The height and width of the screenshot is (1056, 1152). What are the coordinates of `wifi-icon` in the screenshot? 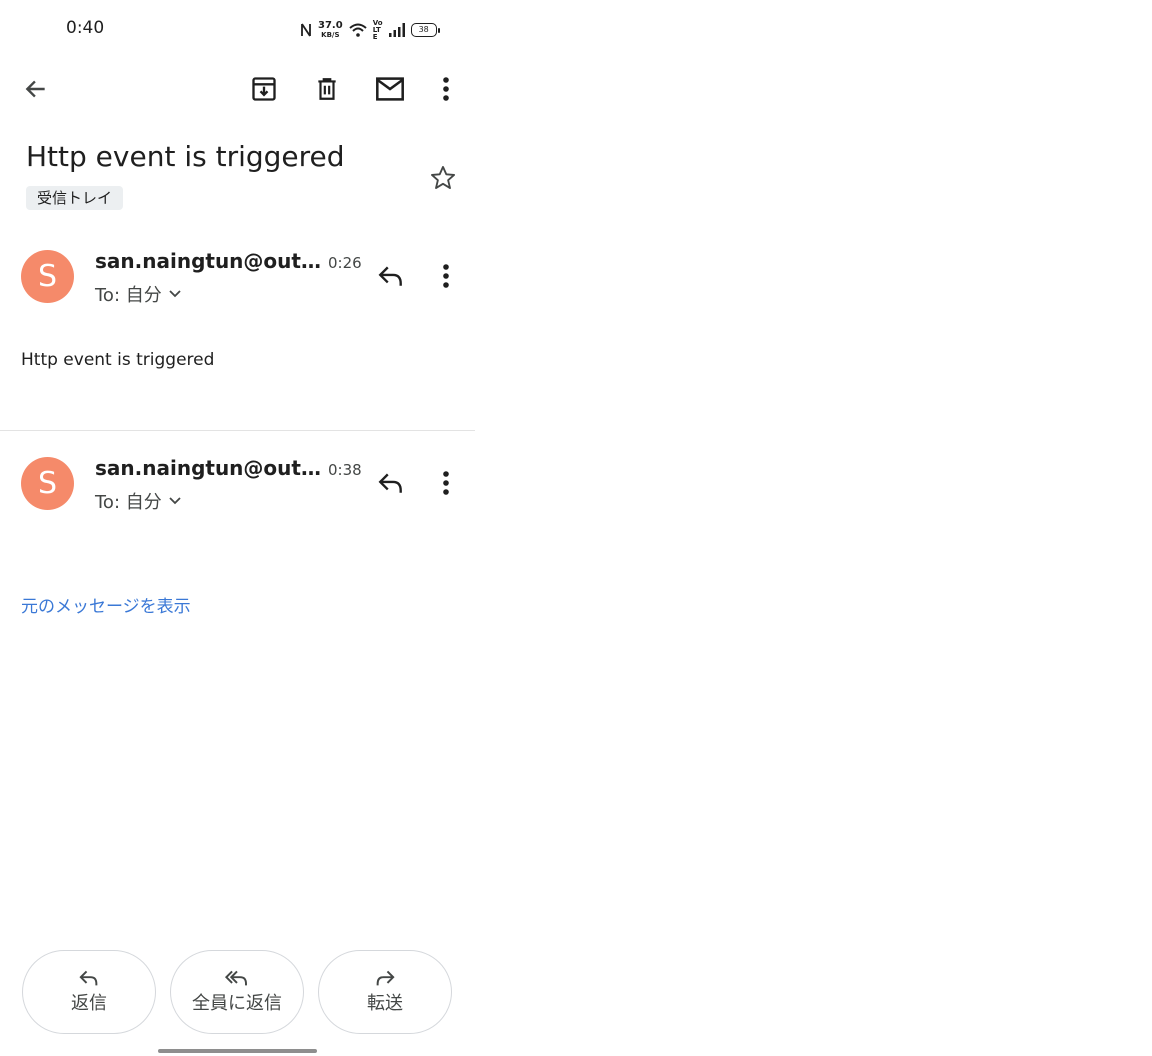 It's located at (358, 30).